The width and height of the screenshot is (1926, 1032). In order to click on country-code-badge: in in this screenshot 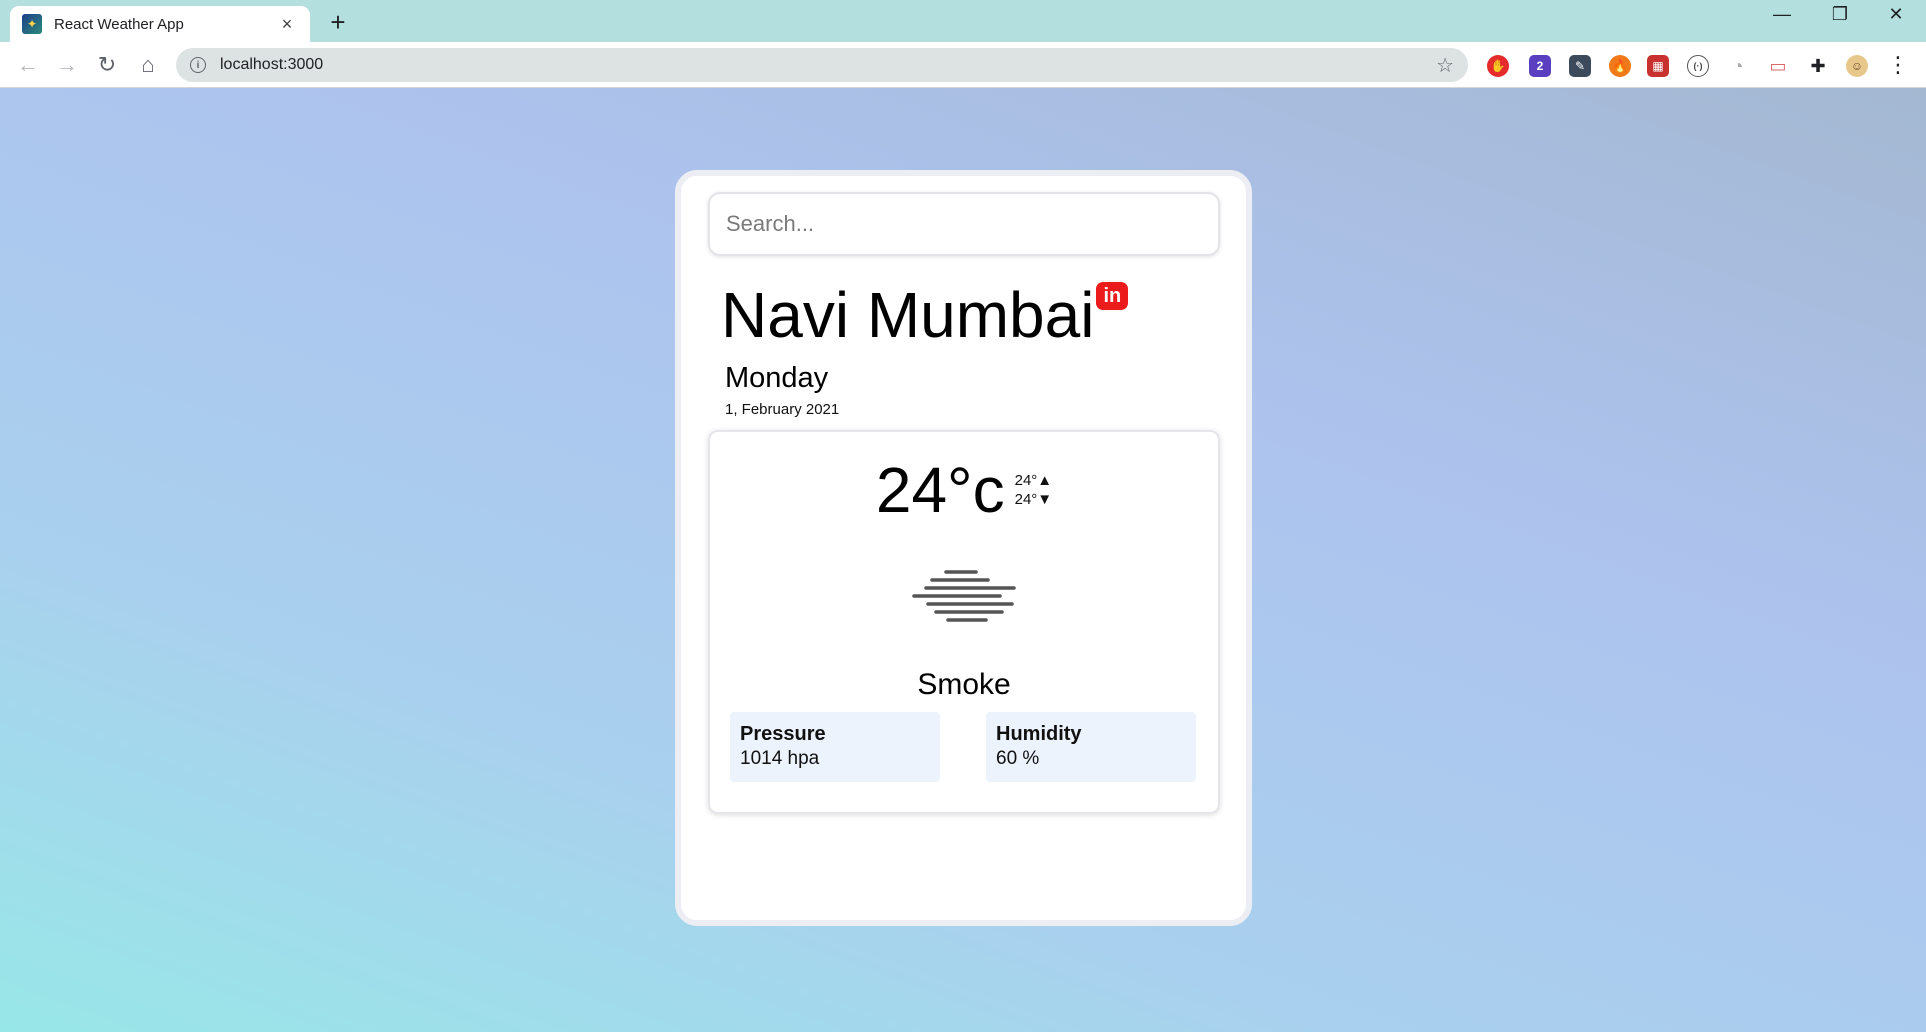, I will do `click(1112, 296)`.